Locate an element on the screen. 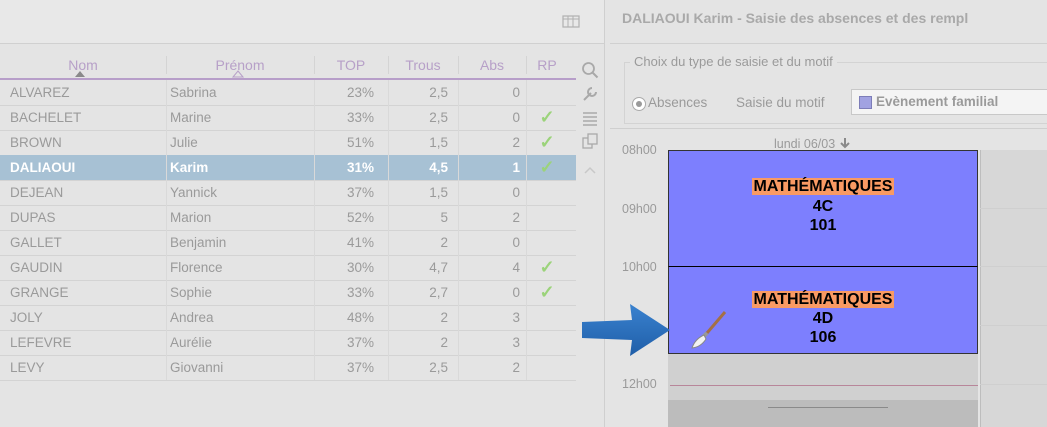  cell-prenom: Karim is located at coordinates (189, 167).